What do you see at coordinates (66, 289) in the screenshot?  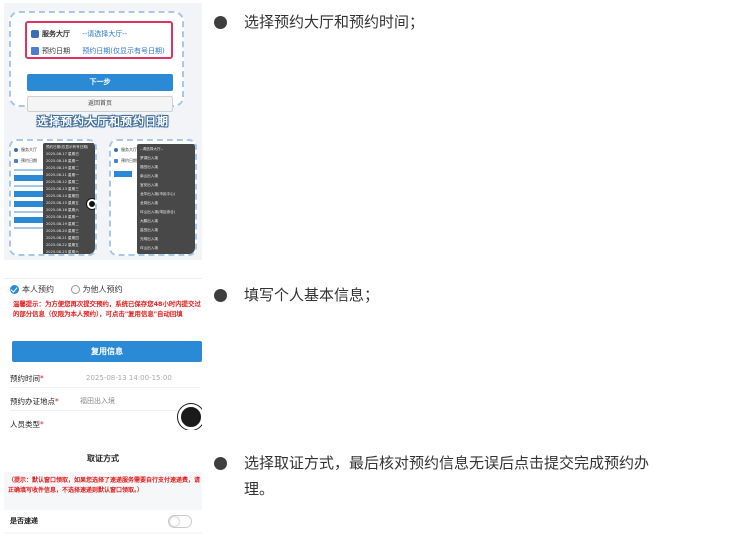 I see `appointment-type-radios: 本人预约 为他人预约` at bounding box center [66, 289].